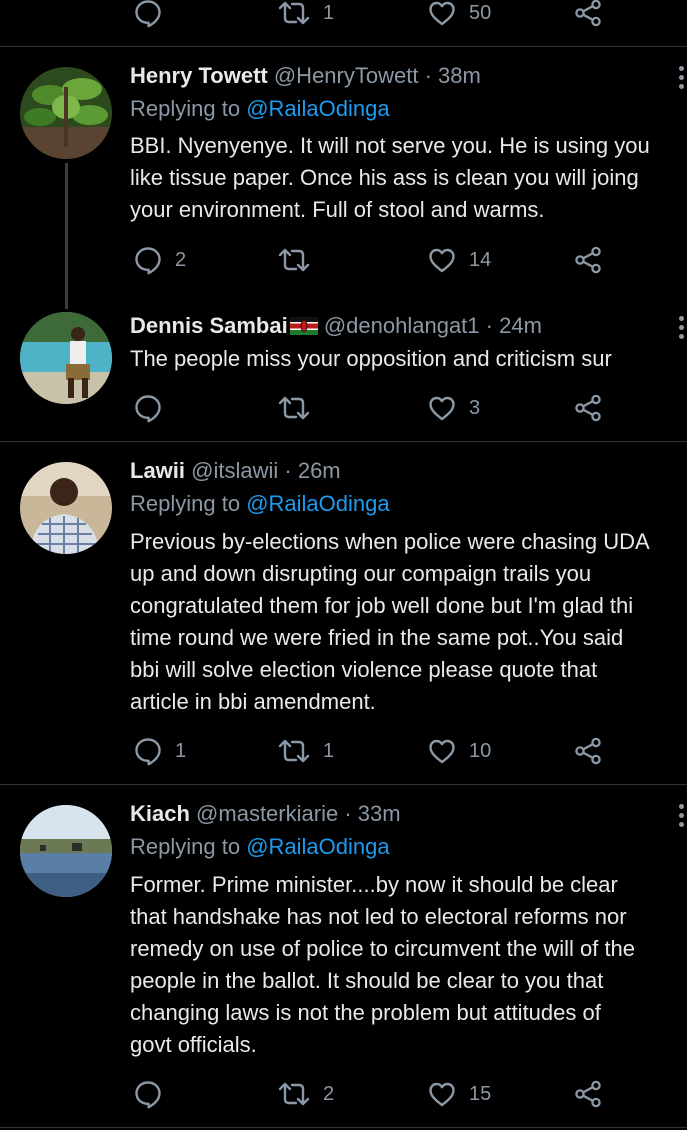 This screenshot has width=687, height=1130. I want to click on retweet-count: 2, so click(329, 1093).